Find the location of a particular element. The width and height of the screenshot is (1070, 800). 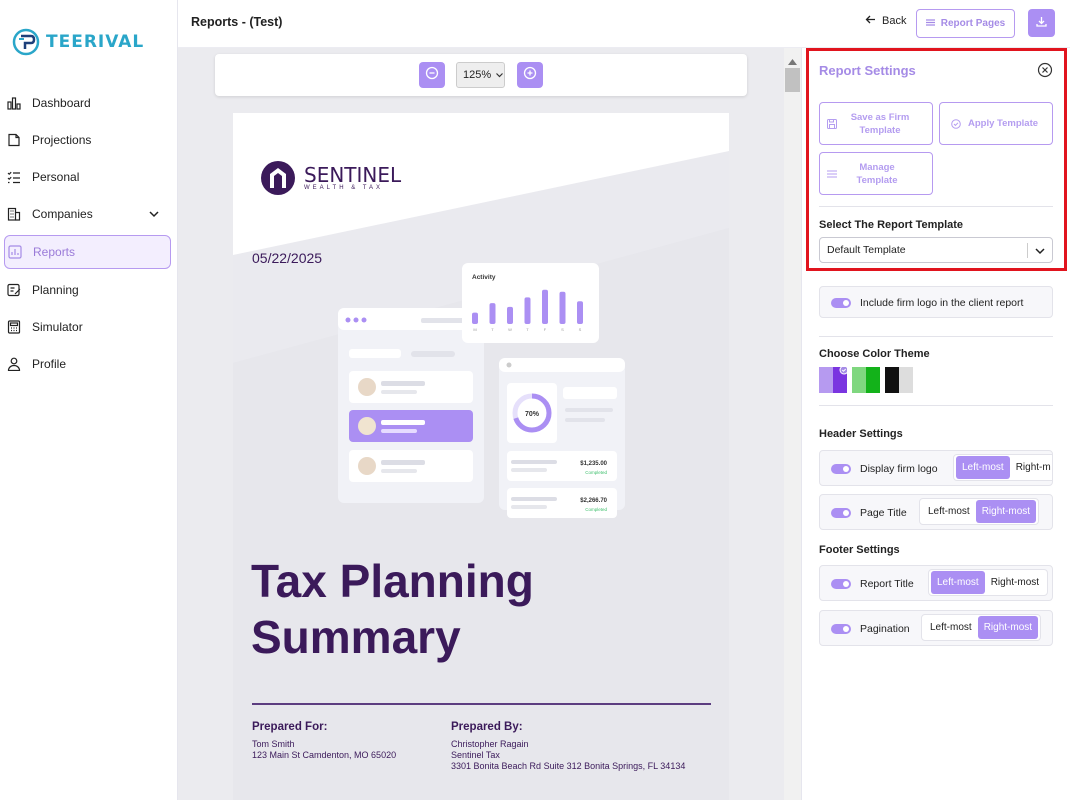

include-logo-label: Include firm logo in the client report is located at coordinates (942, 303).